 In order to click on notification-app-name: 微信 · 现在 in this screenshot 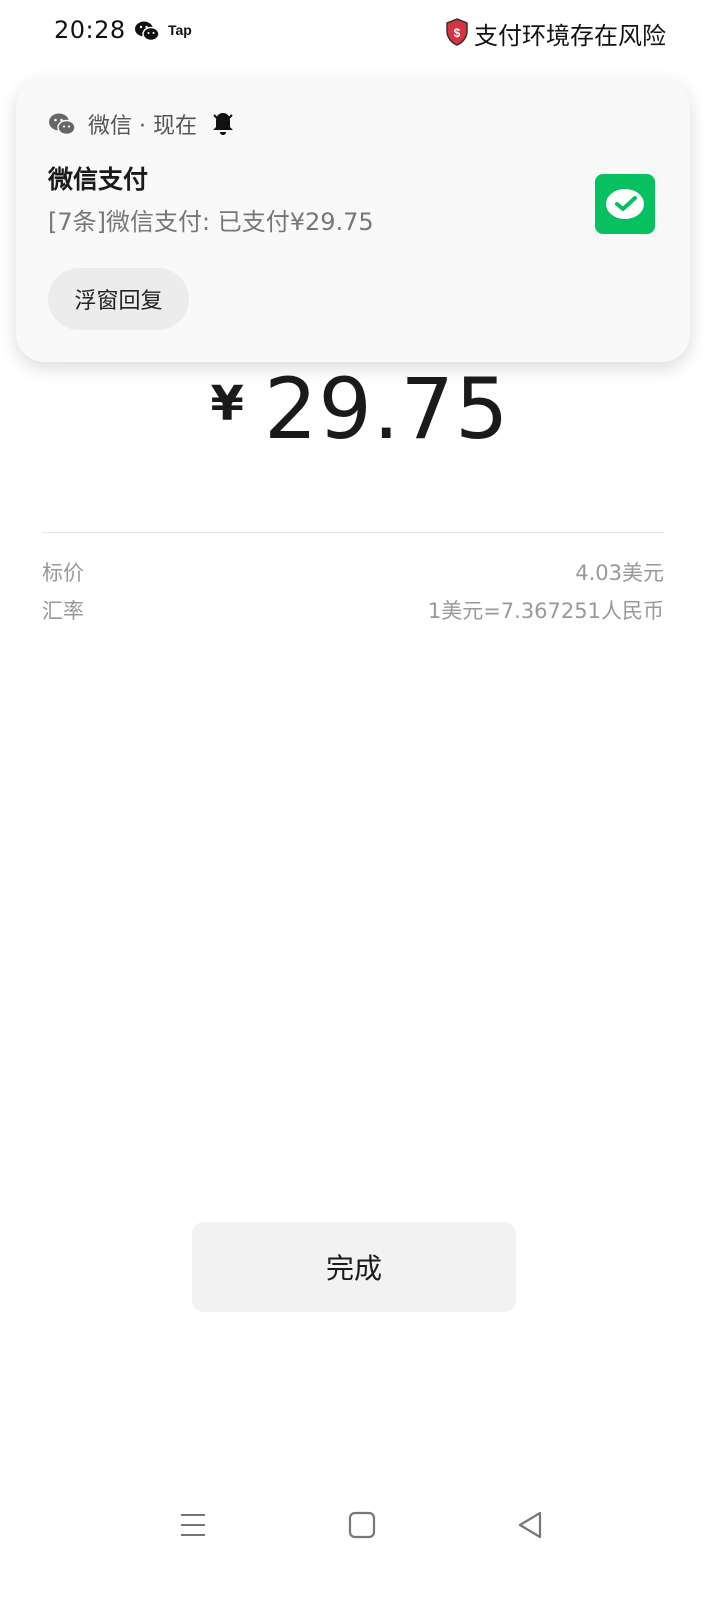, I will do `click(142, 126)`.